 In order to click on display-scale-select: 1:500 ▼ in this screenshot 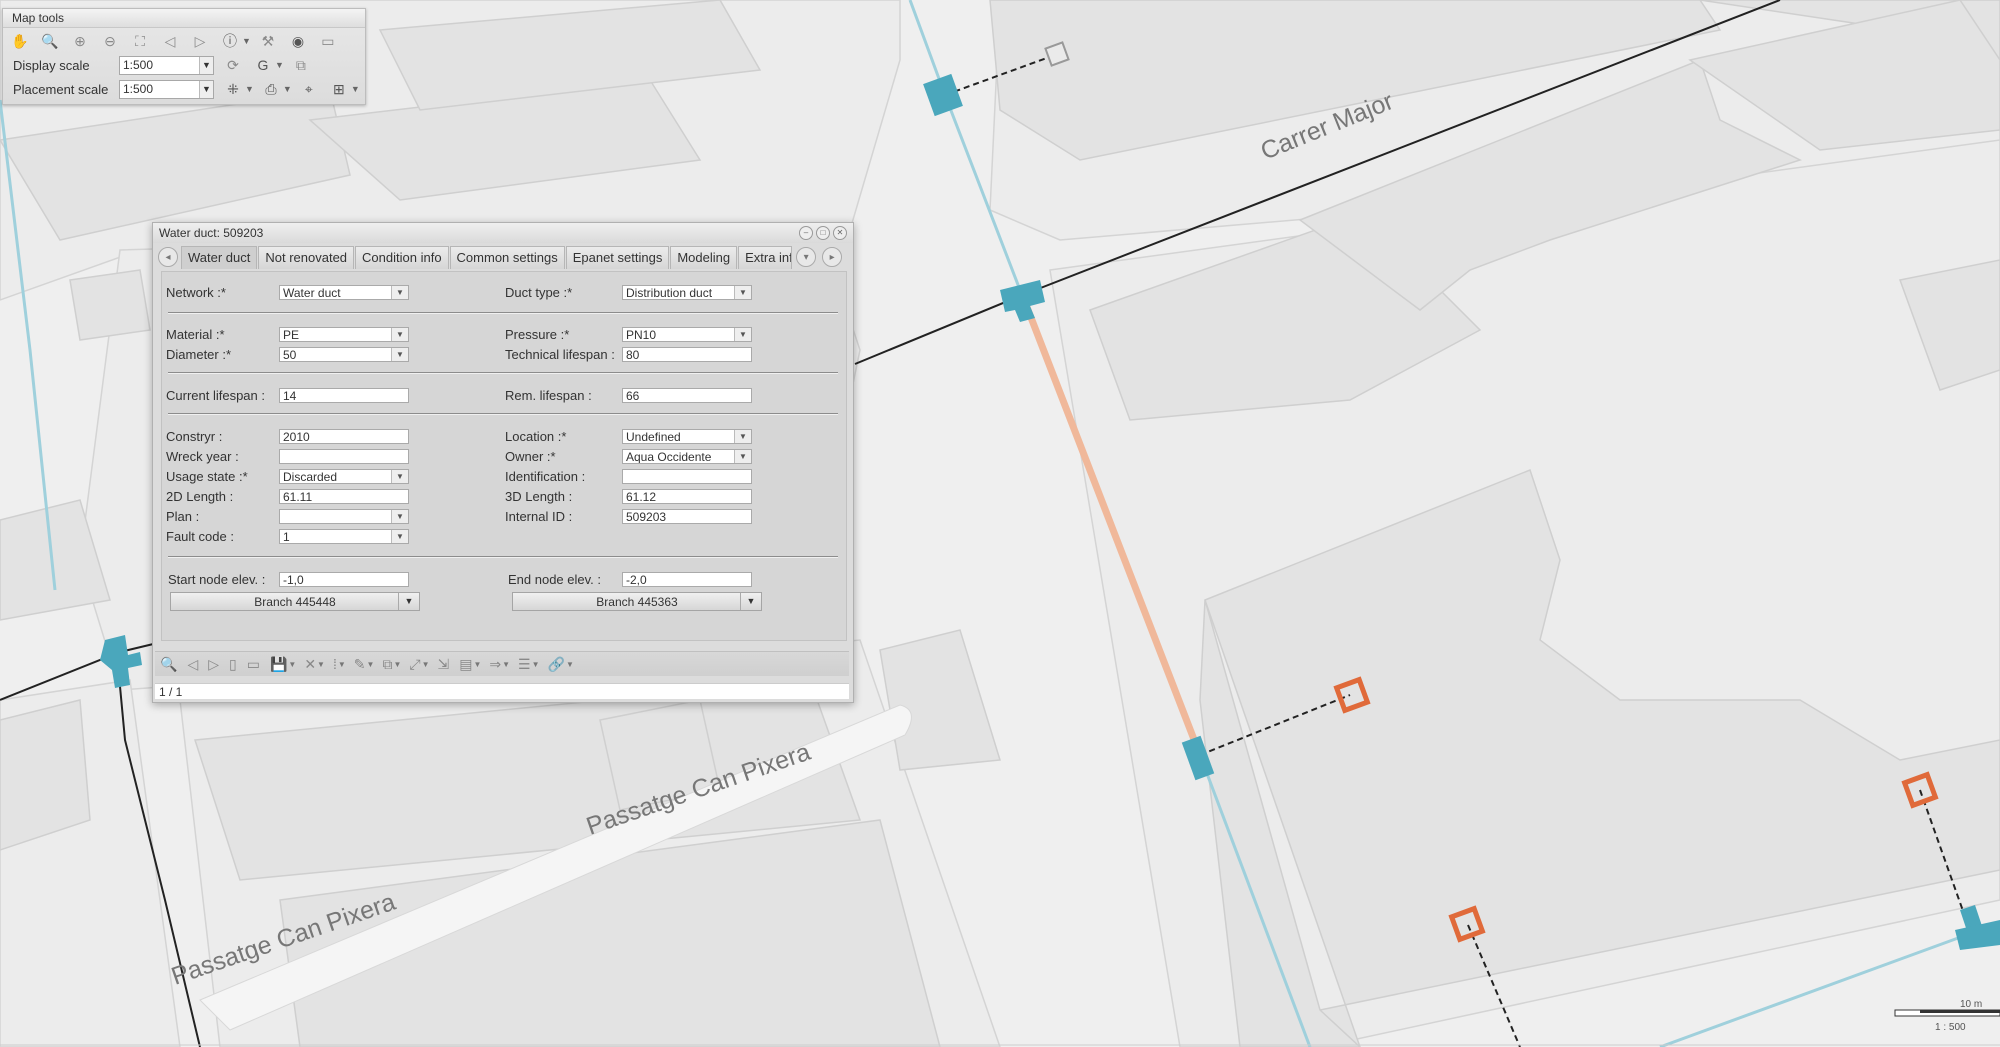, I will do `click(166, 65)`.